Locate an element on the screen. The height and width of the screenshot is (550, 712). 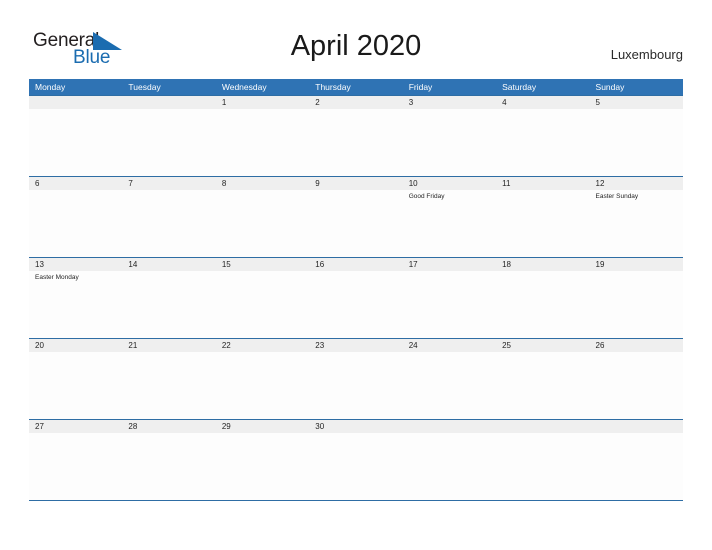
day-cell: 5 is located at coordinates (636, 136).